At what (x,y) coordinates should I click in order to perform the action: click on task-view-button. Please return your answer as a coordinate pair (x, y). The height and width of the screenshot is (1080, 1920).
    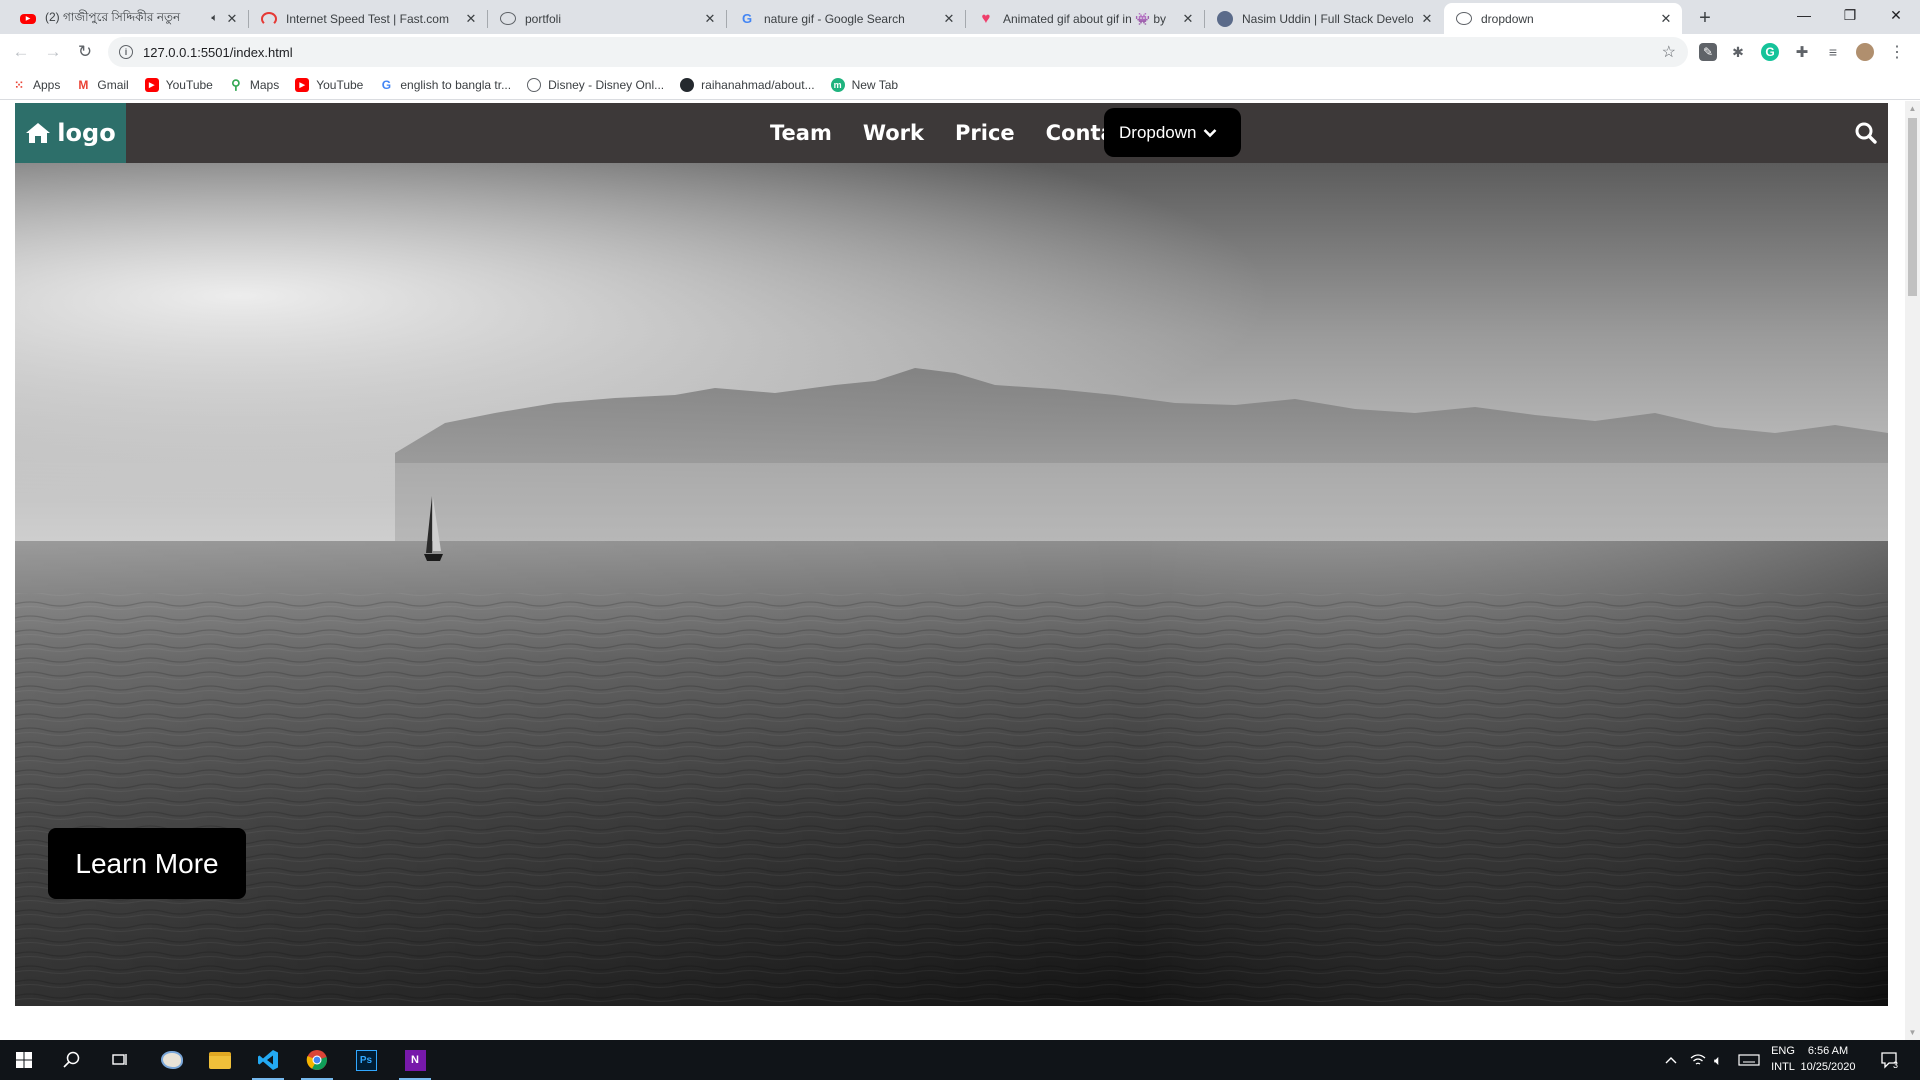
    Looking at the image, I should click on (120, 1060).